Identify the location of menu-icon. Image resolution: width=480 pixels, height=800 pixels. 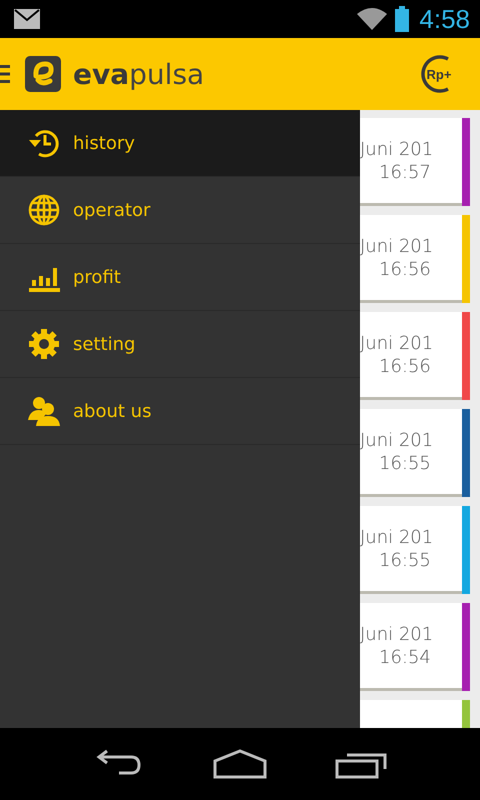
(5, 74).